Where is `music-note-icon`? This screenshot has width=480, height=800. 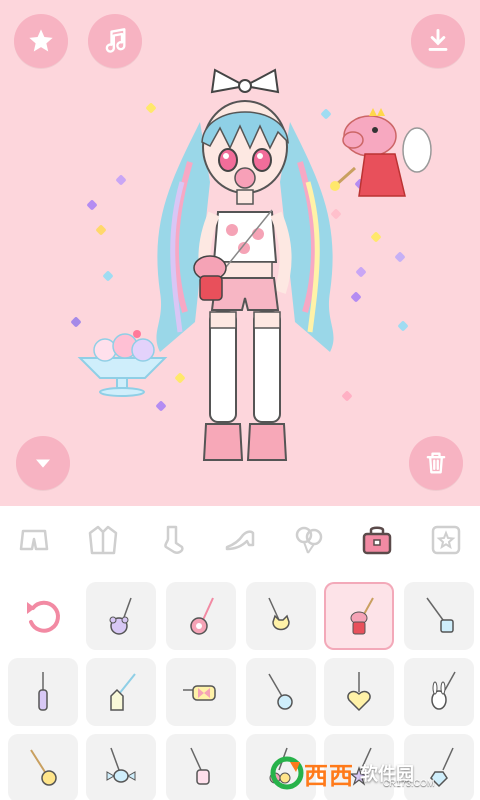 music-note-icon is located at coordinates (115, 40).